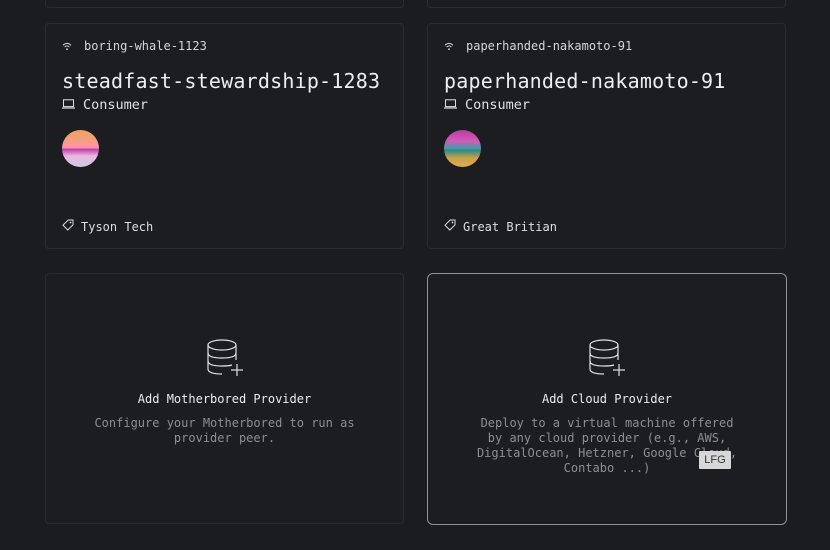 This screenshot has width=830, height=550. I want to click on add-provider-title: Add Cloud Provider, so click(607, 399).